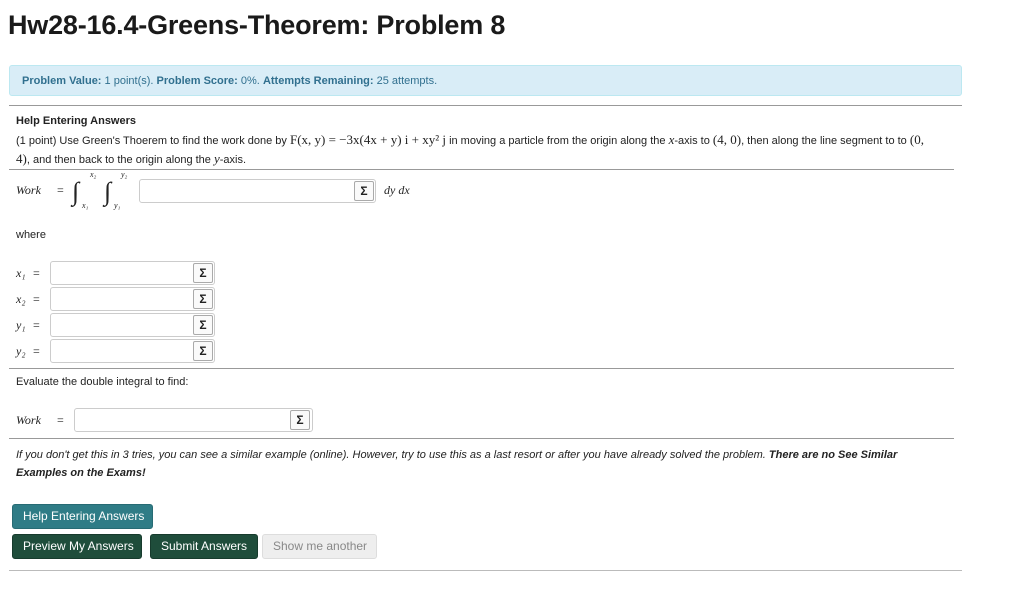  I want to click on problem-text-part: -axis., so click(233, 160).